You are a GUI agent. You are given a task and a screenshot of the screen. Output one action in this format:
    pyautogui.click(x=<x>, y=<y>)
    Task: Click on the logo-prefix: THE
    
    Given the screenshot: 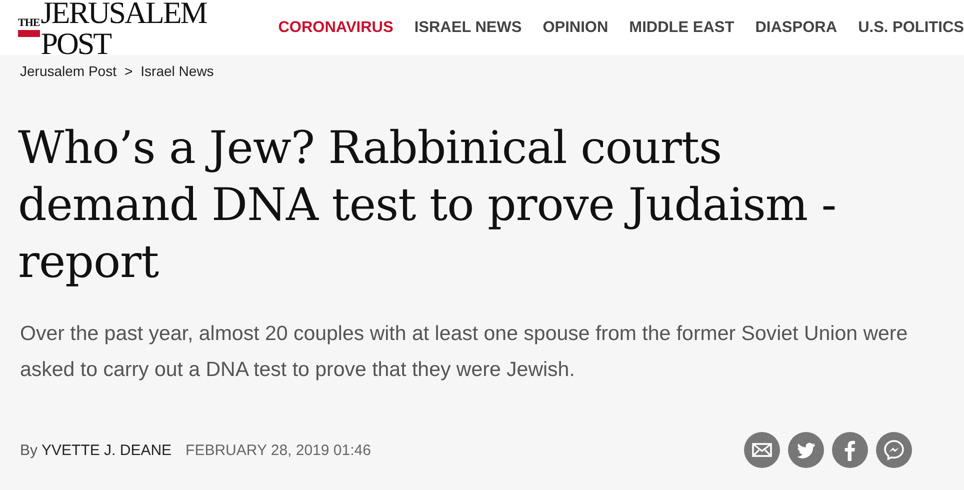 What is the action you would take?
    pyautogui.click(x=29, y=27)
    